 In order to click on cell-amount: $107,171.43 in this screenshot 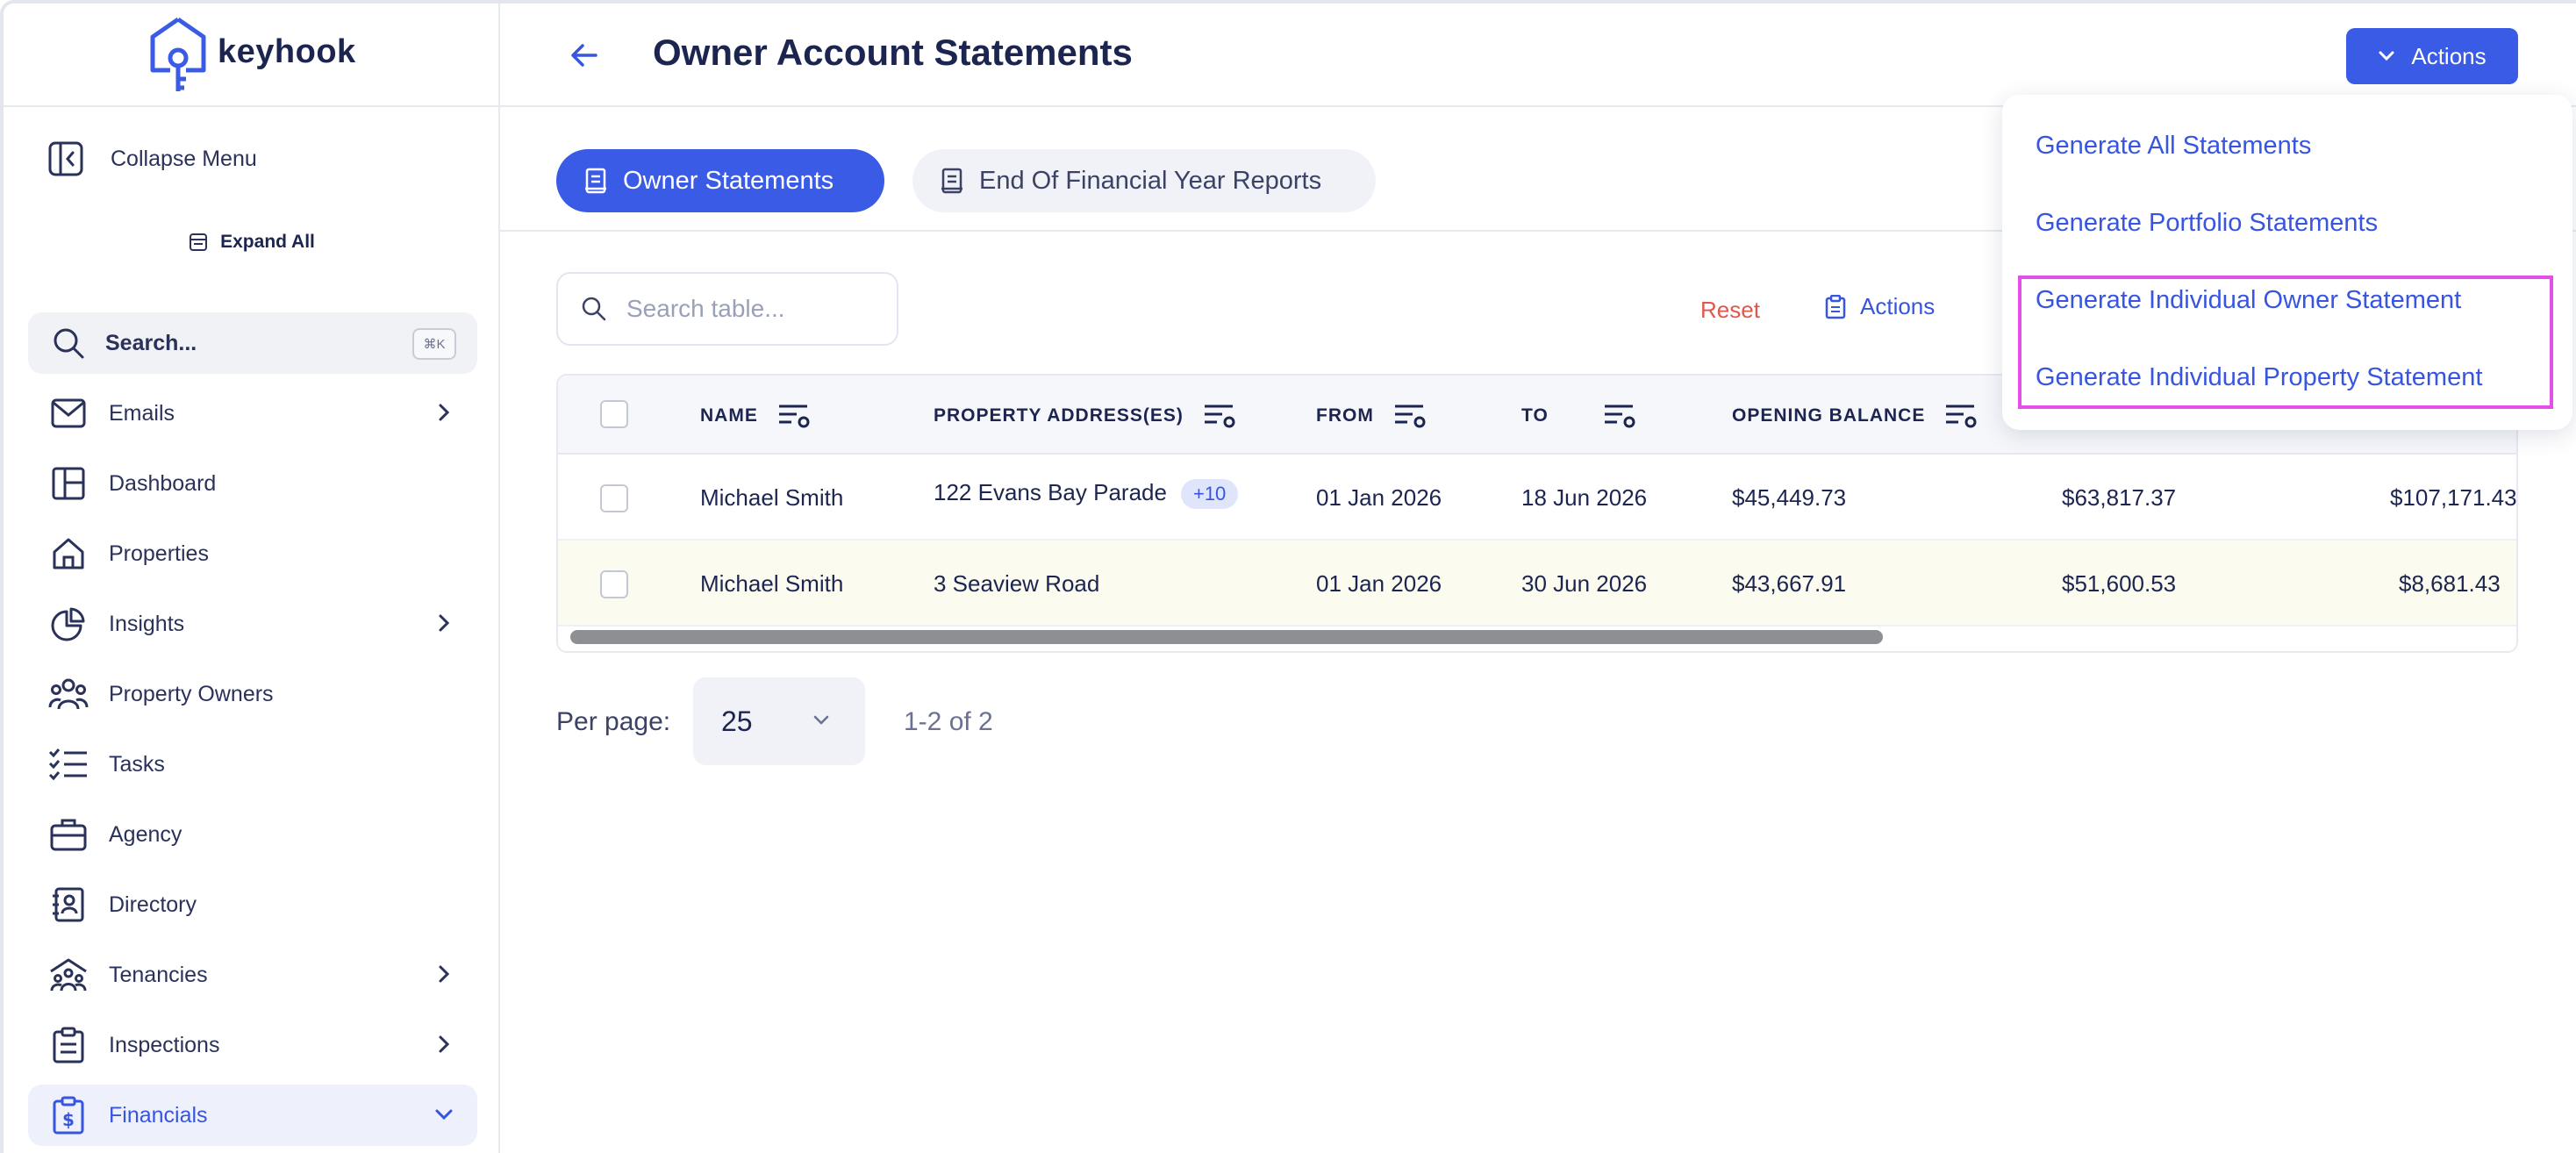, I will do `click(2453, 497)`.